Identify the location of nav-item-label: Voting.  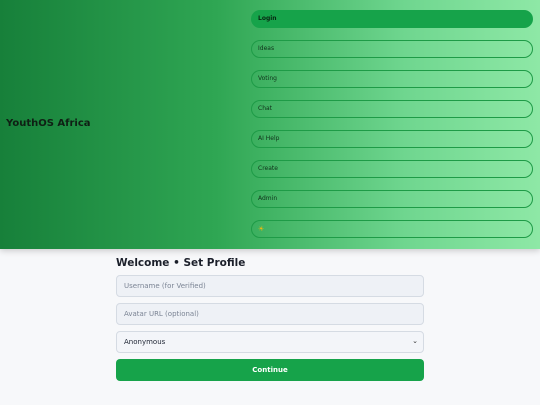
(267, 78).